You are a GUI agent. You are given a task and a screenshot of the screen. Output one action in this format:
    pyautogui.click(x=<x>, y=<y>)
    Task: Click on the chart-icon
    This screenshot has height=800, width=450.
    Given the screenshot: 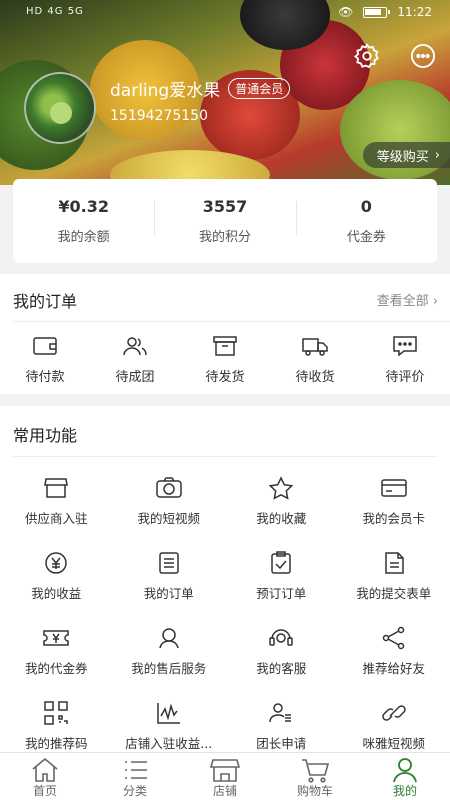 What is the action you would take?
    pyautogui.click(x=168, y=713)
    